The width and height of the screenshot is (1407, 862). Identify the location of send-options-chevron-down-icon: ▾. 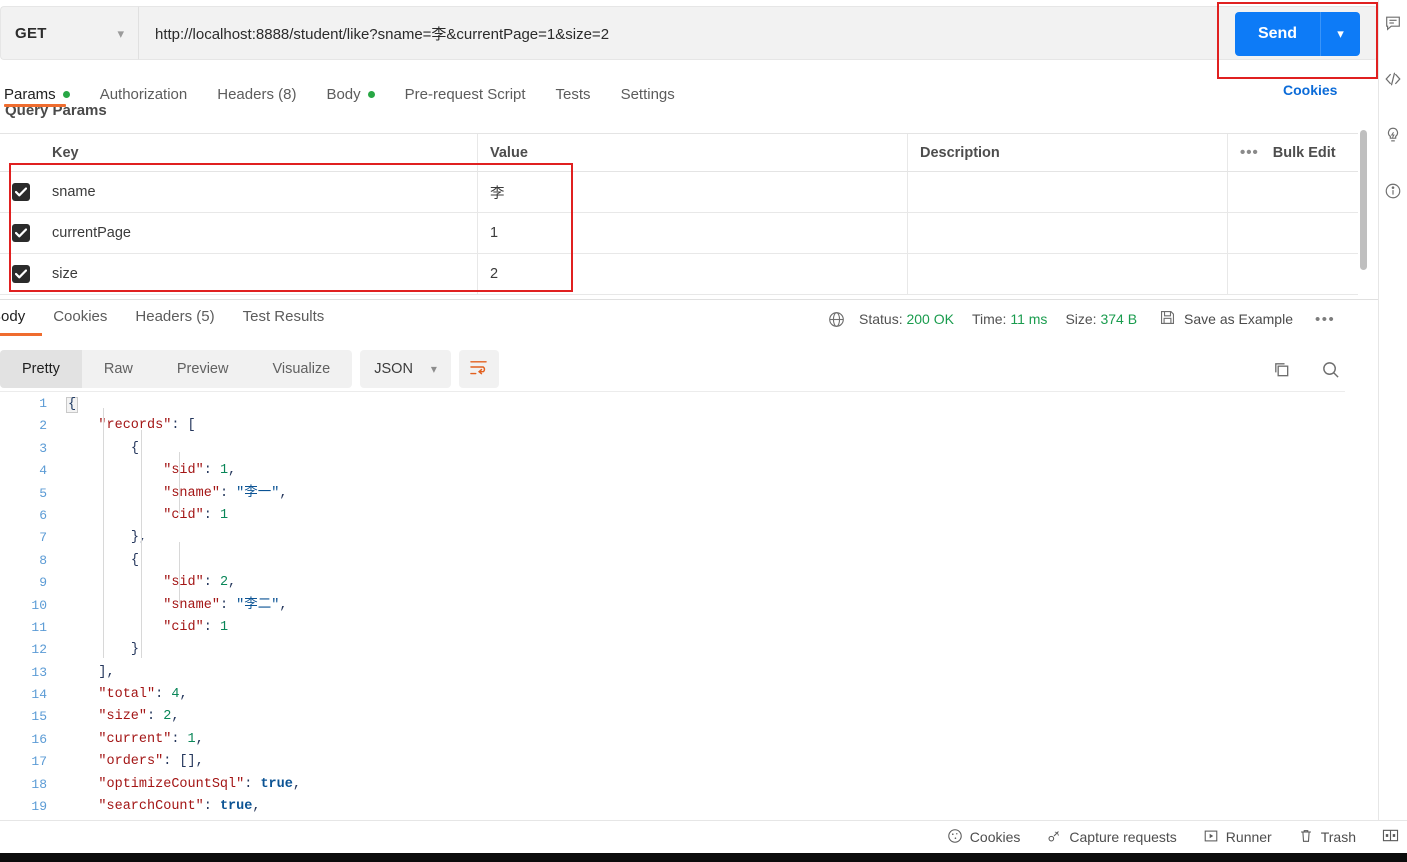
(1340, 34).